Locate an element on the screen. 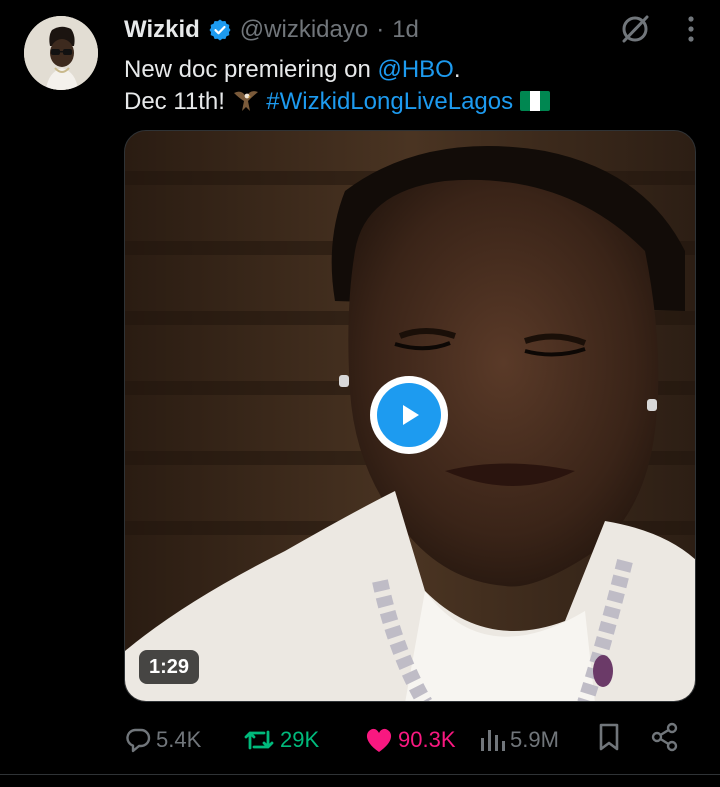  slash-circle-icon is located at coordinates (635, 29).